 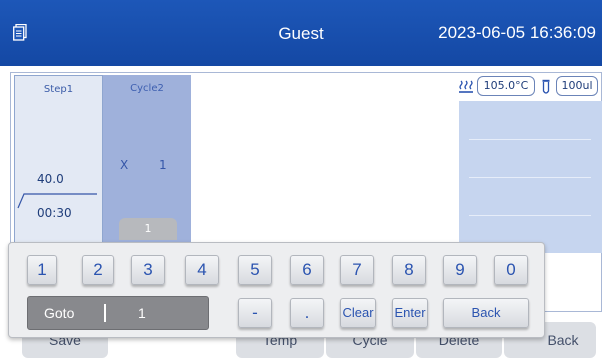 I want to click on cycle-title: Cycle2, so click(x=147, y=88).